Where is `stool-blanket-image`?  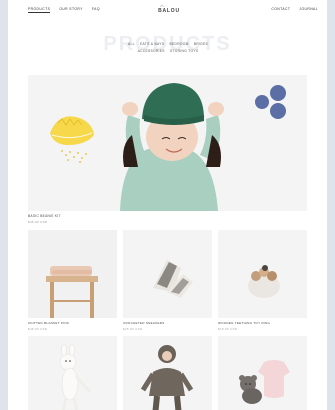
stool-blanket-image is located at coordinates (72, 274).